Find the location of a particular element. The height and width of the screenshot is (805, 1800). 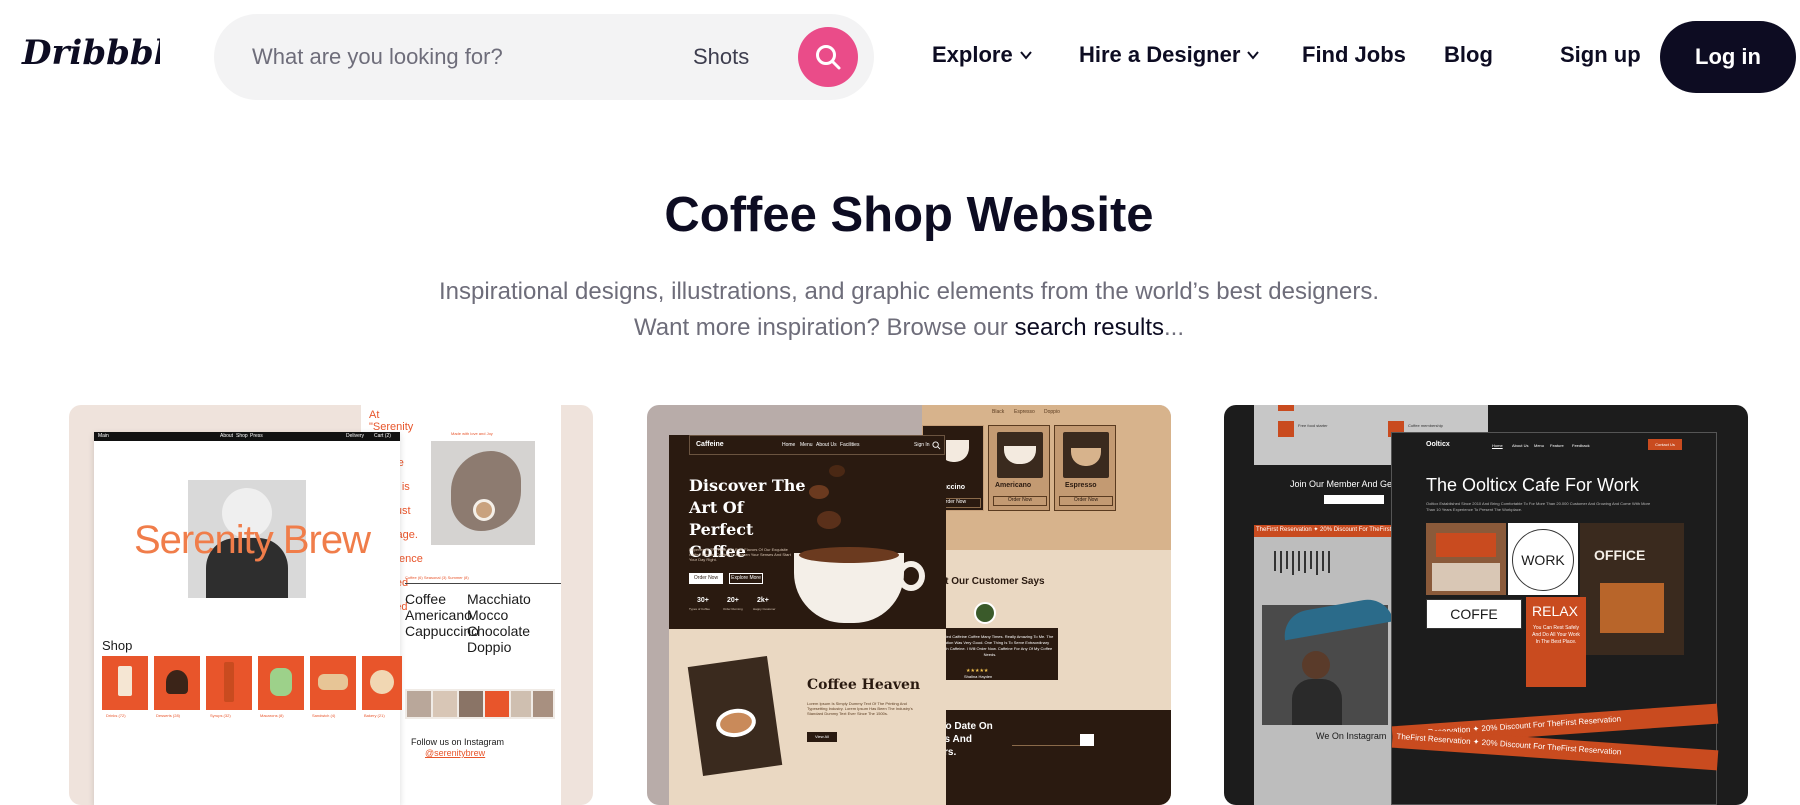

login-button: Log in is located at coordinates (1728, 57).